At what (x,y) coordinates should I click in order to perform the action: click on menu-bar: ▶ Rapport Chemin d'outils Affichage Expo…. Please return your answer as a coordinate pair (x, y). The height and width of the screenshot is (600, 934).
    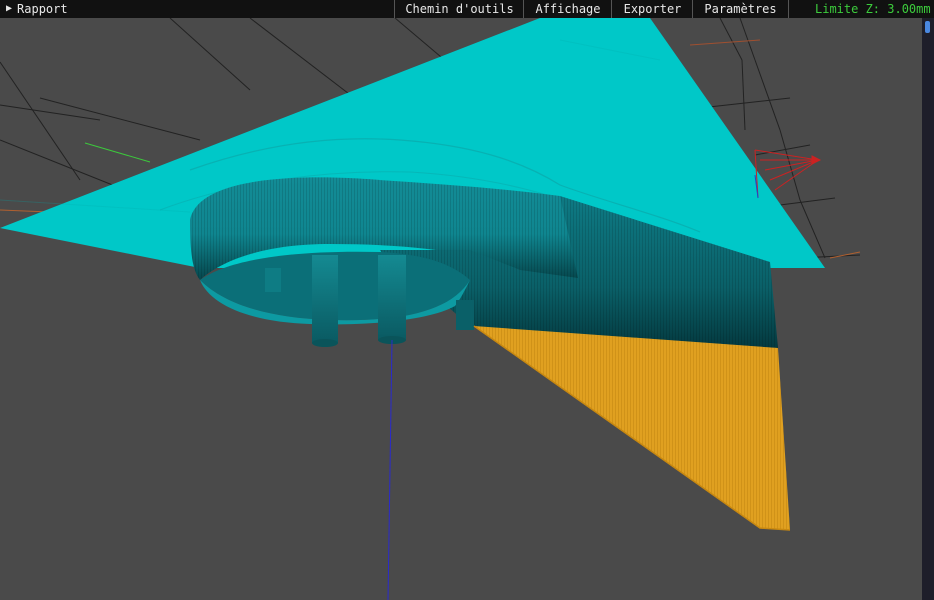
    Looking at the image, I should click on (467, 9).